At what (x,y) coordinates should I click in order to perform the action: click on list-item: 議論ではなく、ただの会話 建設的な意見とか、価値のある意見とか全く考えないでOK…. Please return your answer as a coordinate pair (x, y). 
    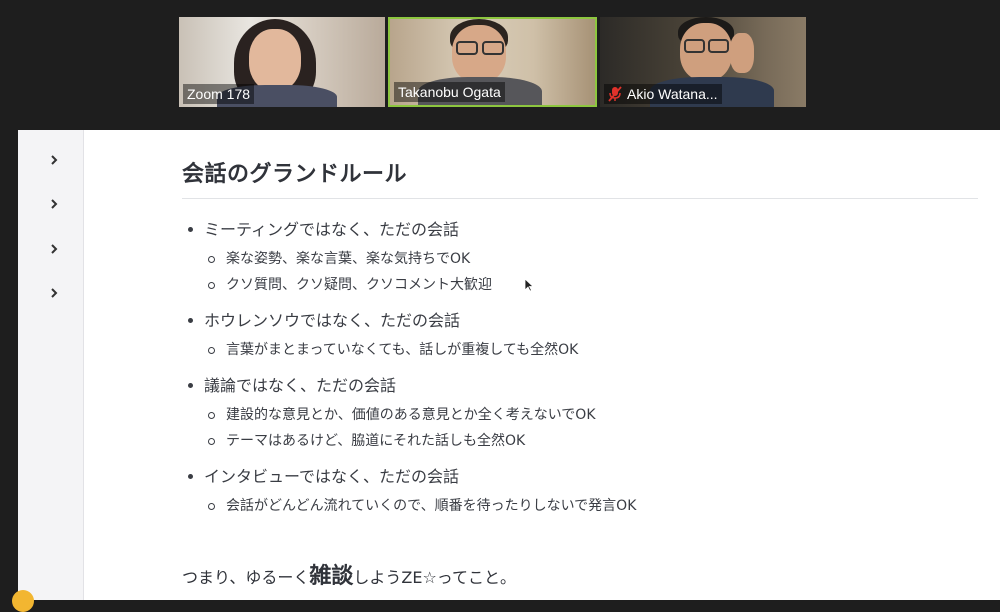
    Looking at the image, I should click on (577, 413).